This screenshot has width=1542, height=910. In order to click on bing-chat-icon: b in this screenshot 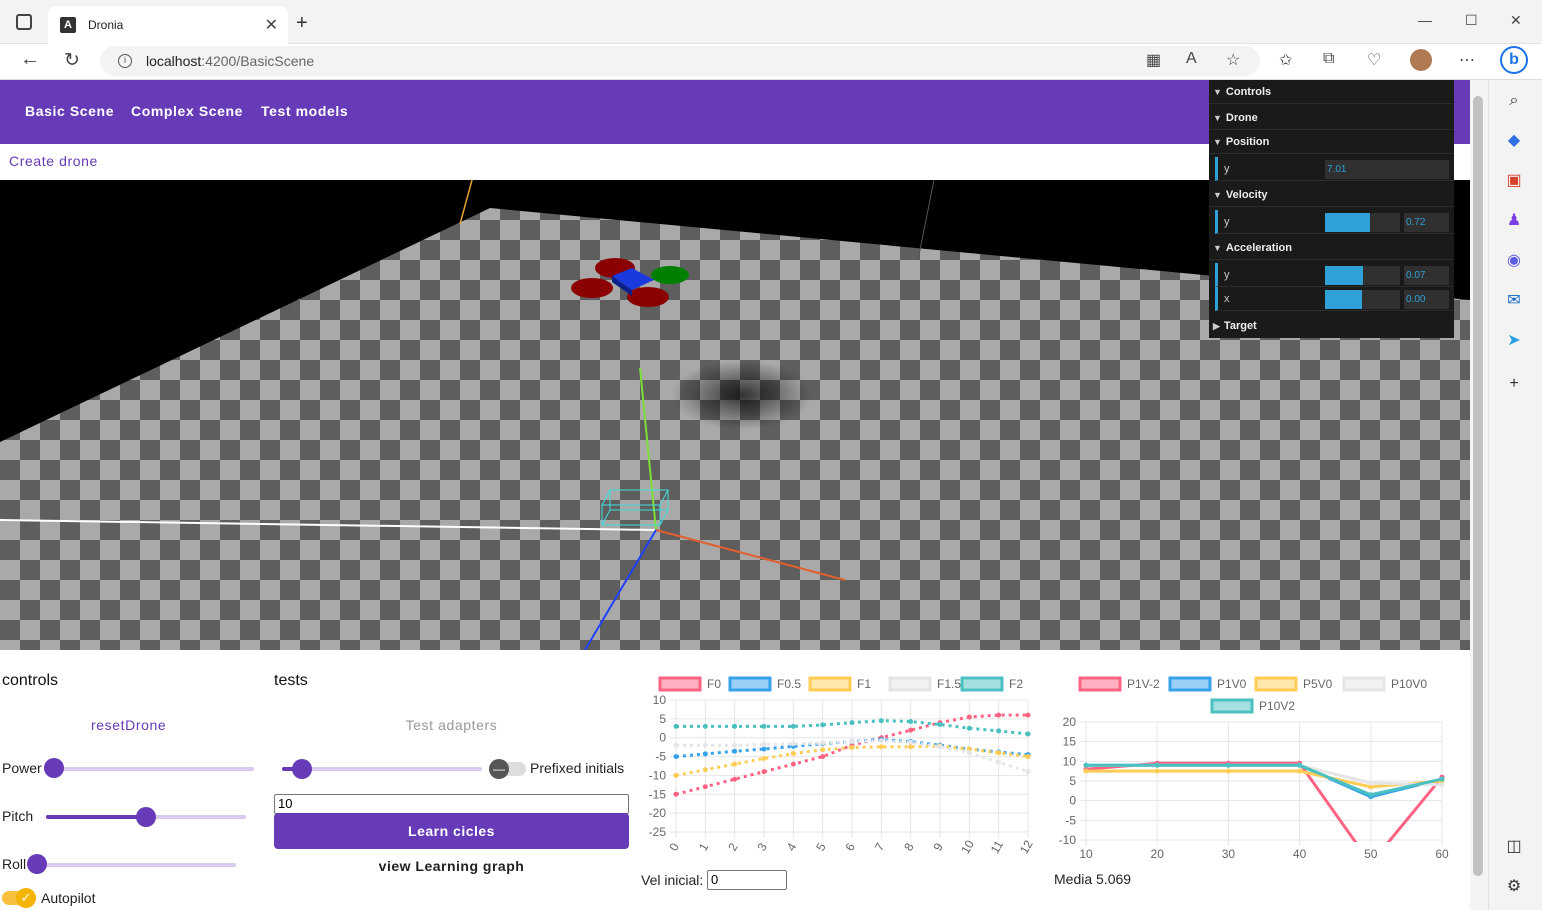, I will do `click(1514, 60)`.